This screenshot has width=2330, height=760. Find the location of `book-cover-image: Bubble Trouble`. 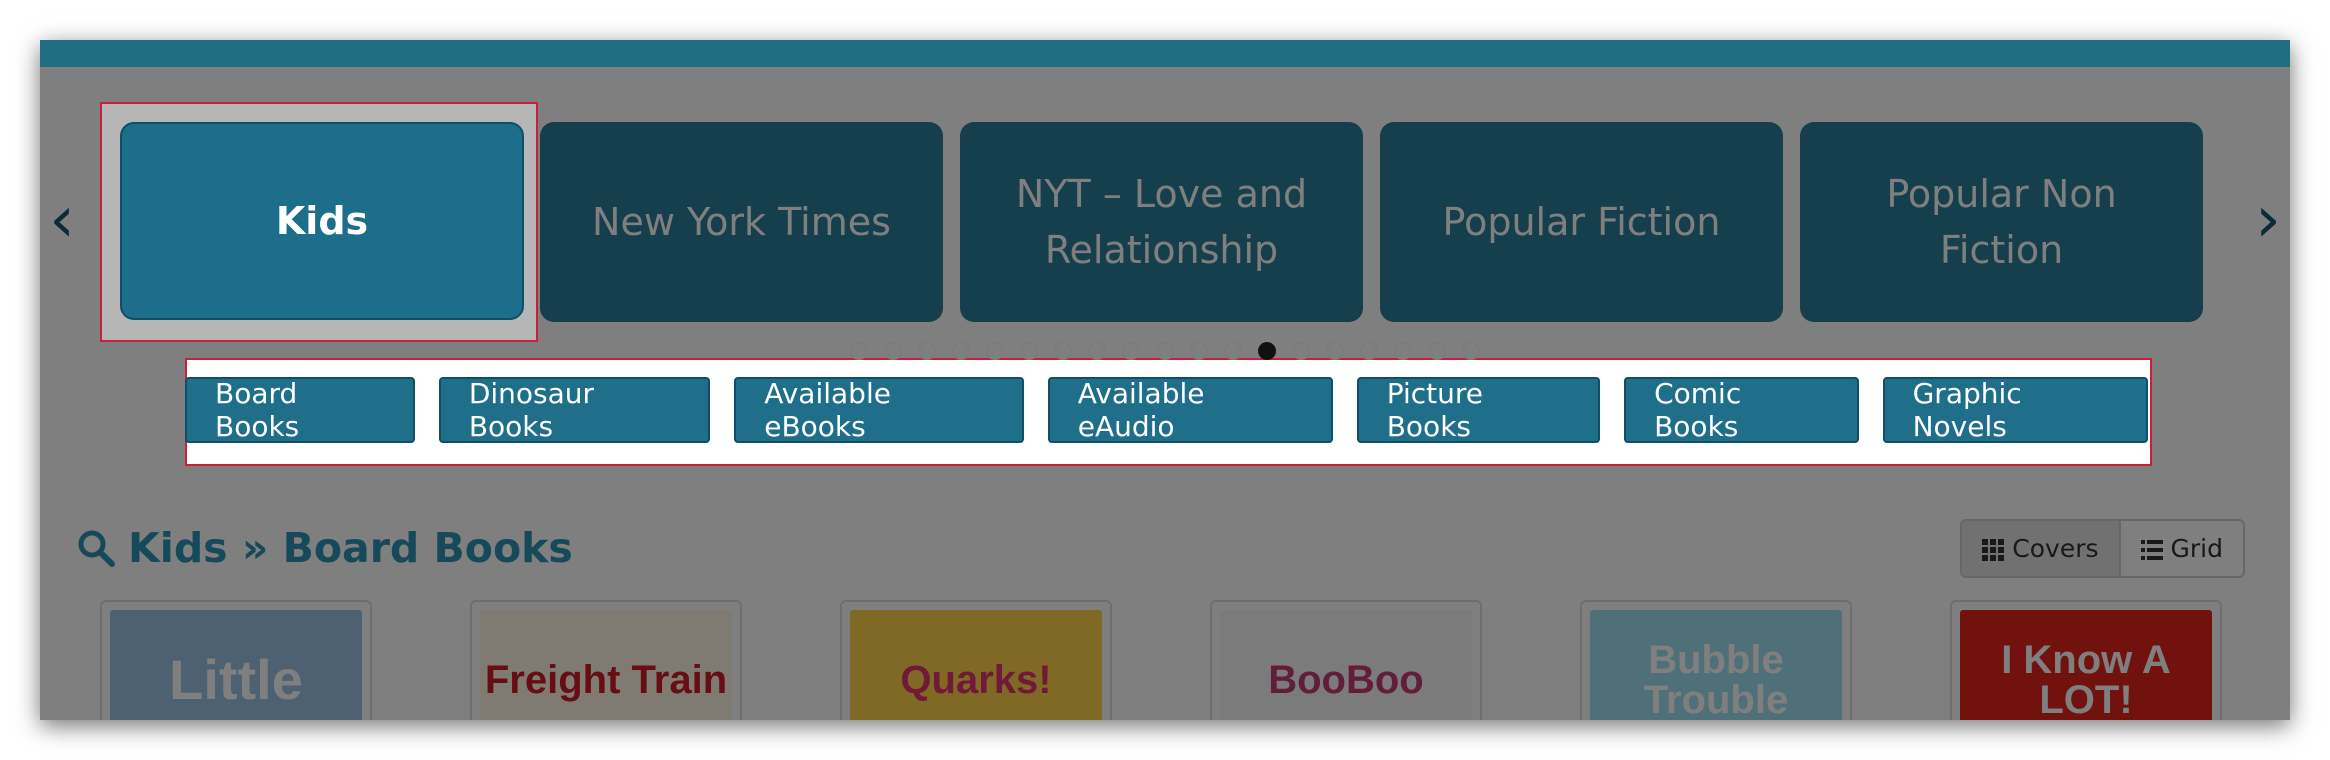

book-cover-image: Bubble Trouble is located at coordinates (1716, 665).